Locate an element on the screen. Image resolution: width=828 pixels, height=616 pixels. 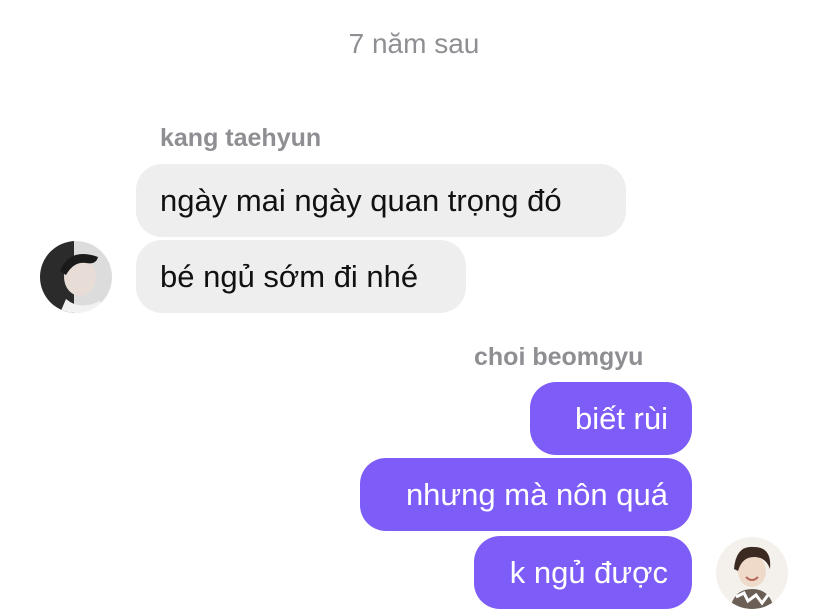
message-text: bé ngủ sớm đi nhé is located at coordinates (289, 276).